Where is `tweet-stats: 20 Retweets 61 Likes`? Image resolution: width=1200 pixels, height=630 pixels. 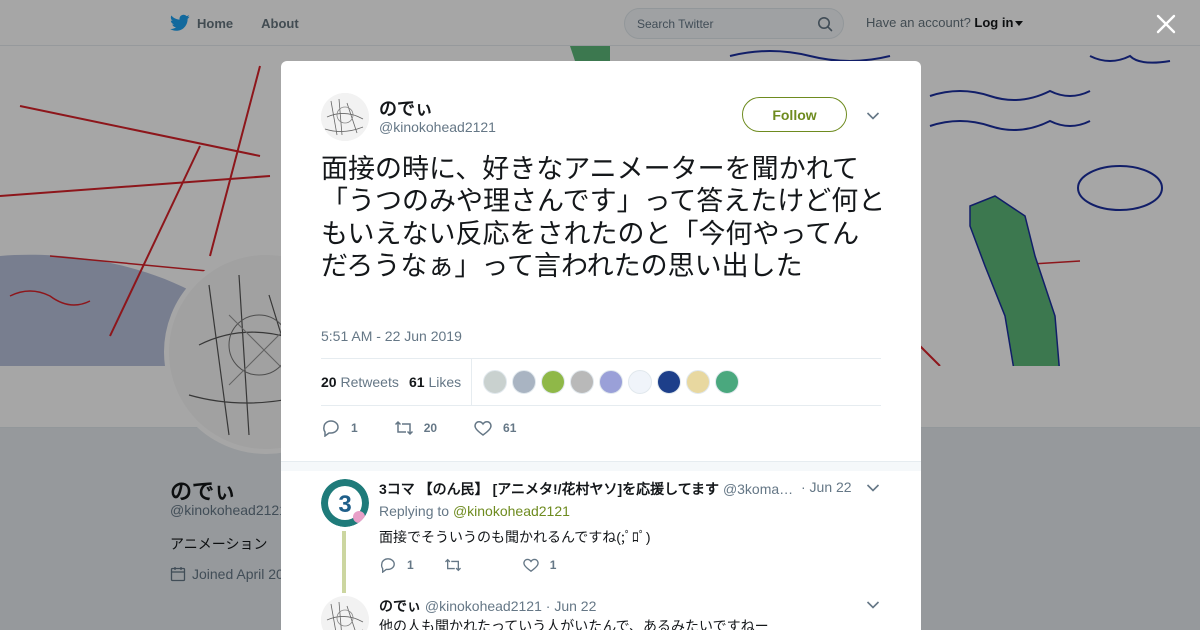
tweet-stats: 20 Retweets 61 Likes is located at coordinates (601, 382).